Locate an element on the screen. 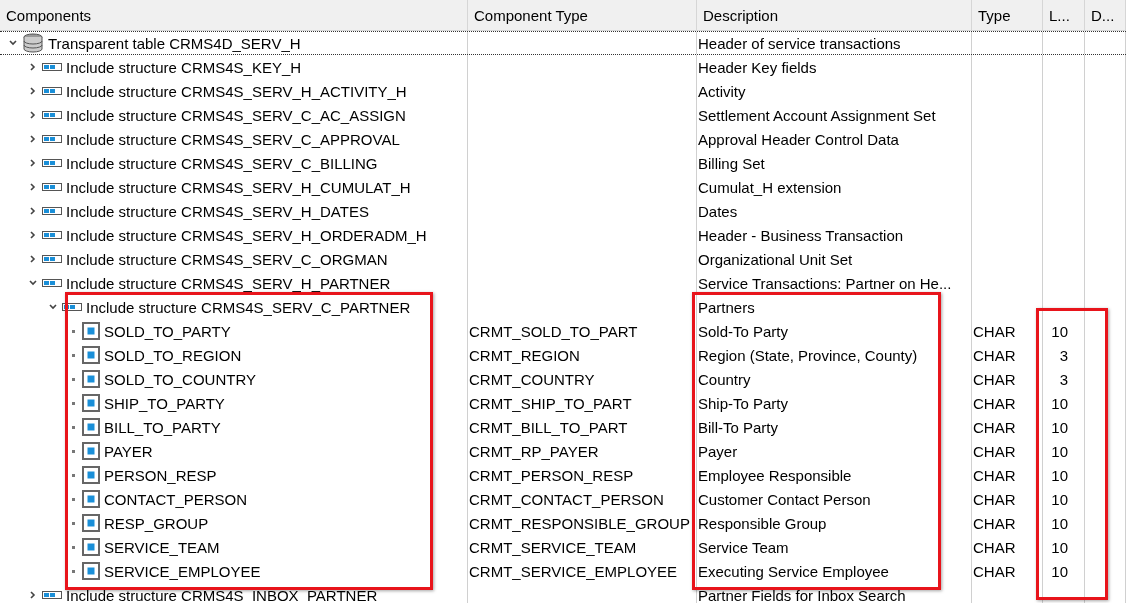 This screenshot has width=1126, height=603. component-name: SHIP_TO_PARTY is located at coordinates (164, 403).